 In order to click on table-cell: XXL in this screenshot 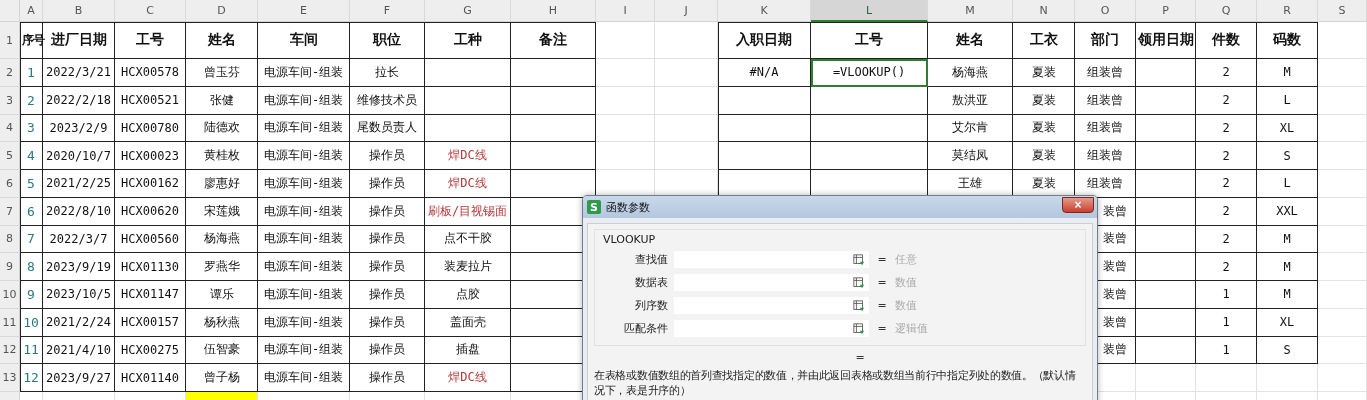, I will do `click(1287, 211)`.